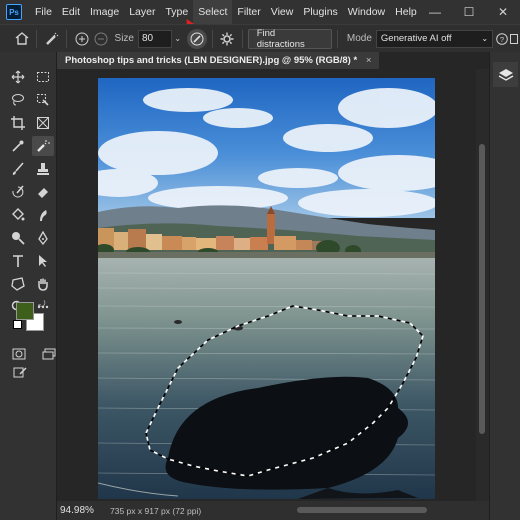 The height and width of the screenshot is (520, 520). I want to click on crop-tool-icon, so click(18, 123).